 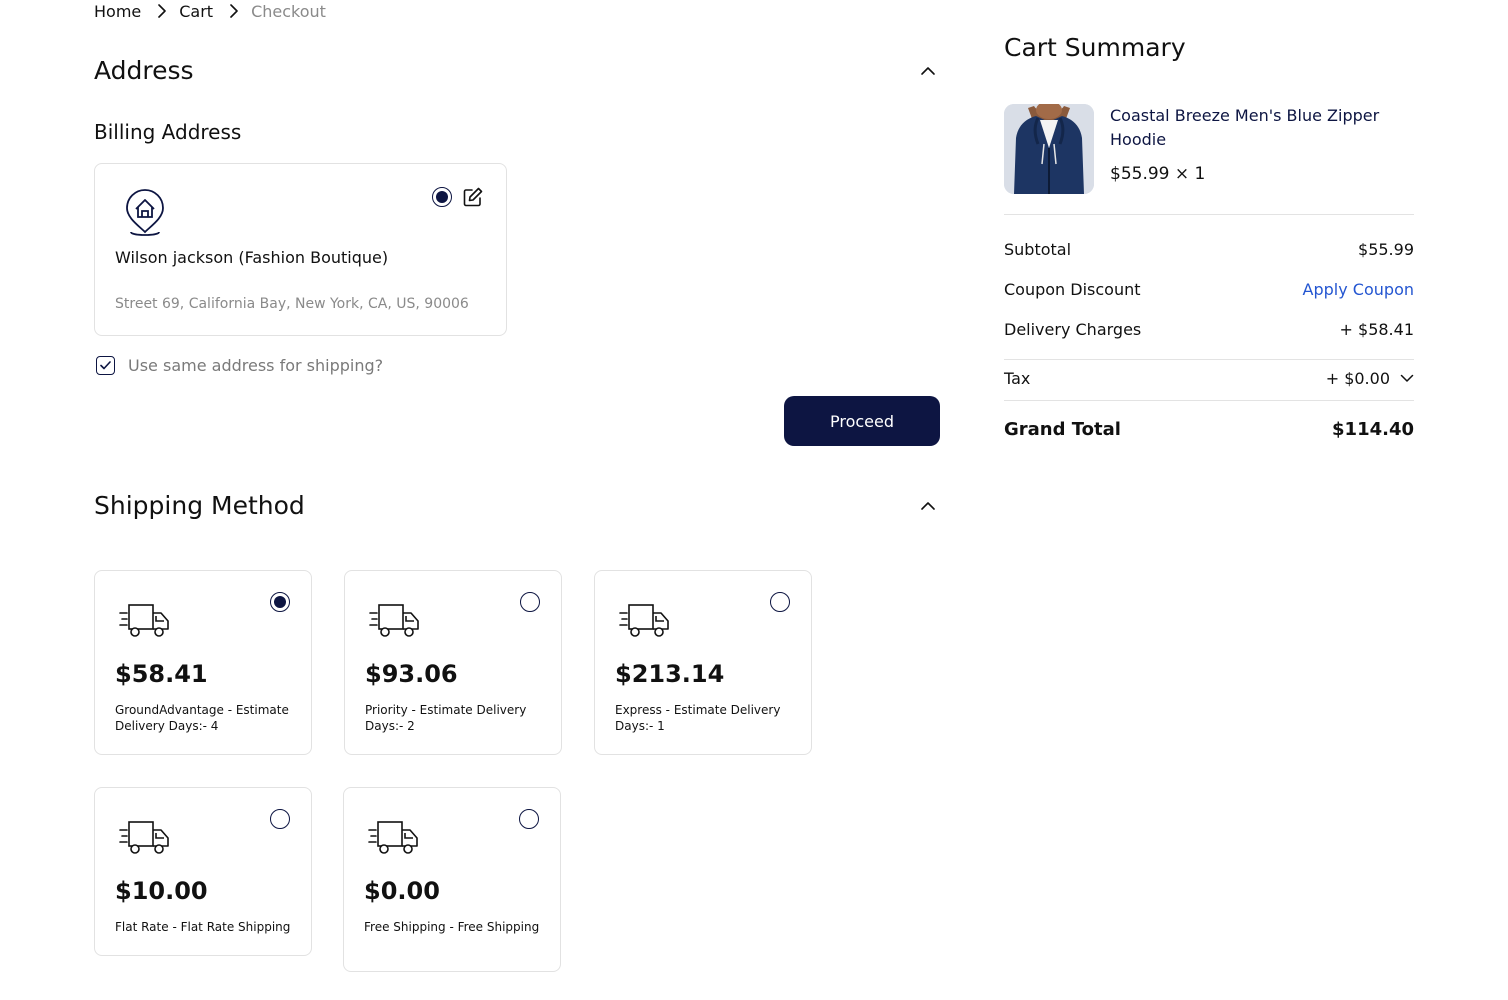 What do you see at coordinates (1209, 249) in the screenshot?
I see `subtotal-row: Subtotal $55.99` at bounding box center [1209, 249].